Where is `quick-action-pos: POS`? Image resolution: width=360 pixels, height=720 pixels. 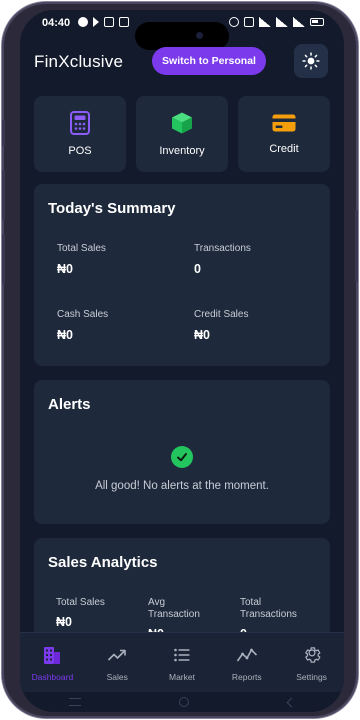
quick-action-pos: POS is located at coordinates (80, 134).